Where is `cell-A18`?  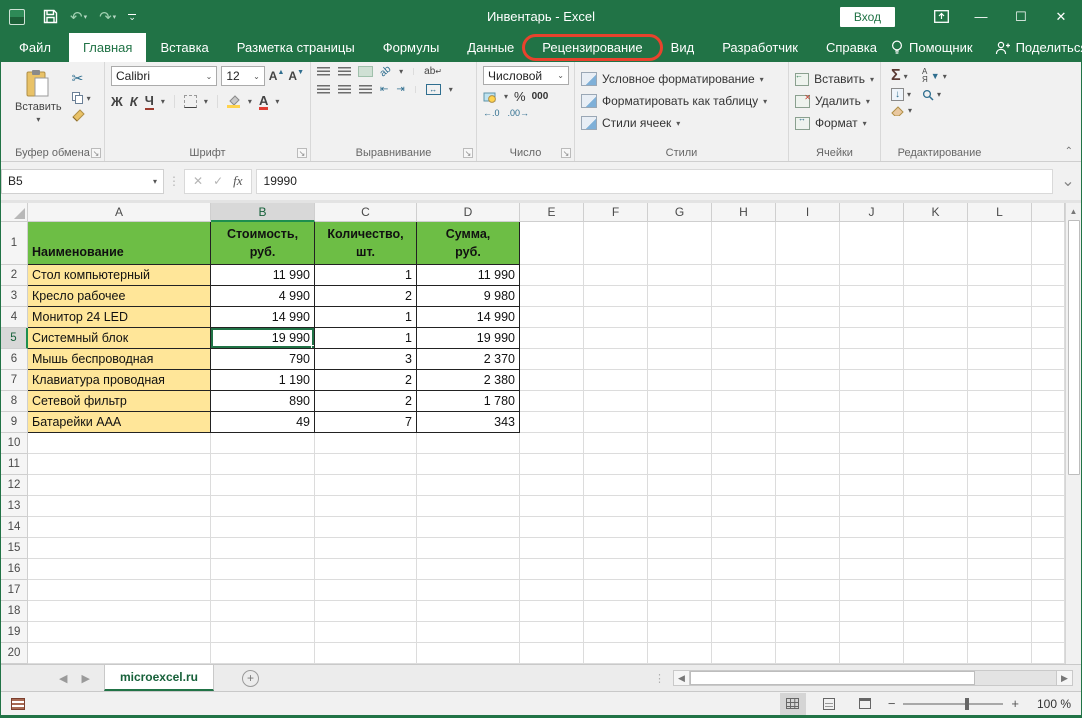 cell-A18 is located at coordinates (119, 611).